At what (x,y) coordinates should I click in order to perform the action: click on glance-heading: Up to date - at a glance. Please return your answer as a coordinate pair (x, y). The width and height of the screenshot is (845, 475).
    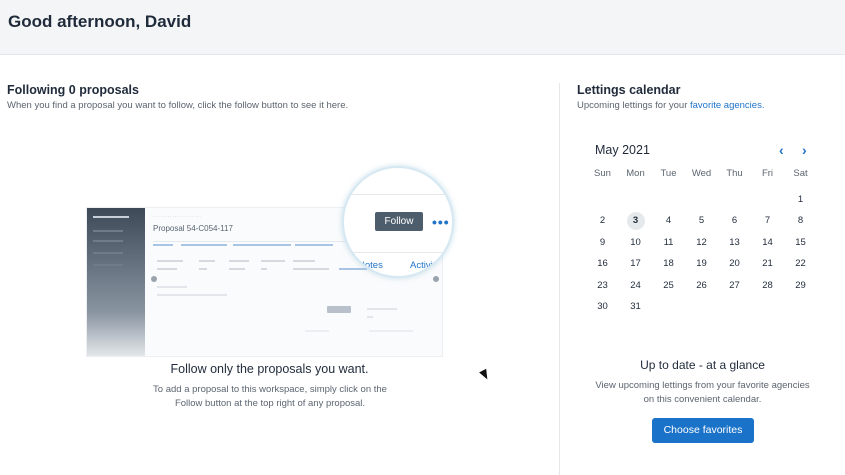
    Looking at the image, I should click on (702, 365).